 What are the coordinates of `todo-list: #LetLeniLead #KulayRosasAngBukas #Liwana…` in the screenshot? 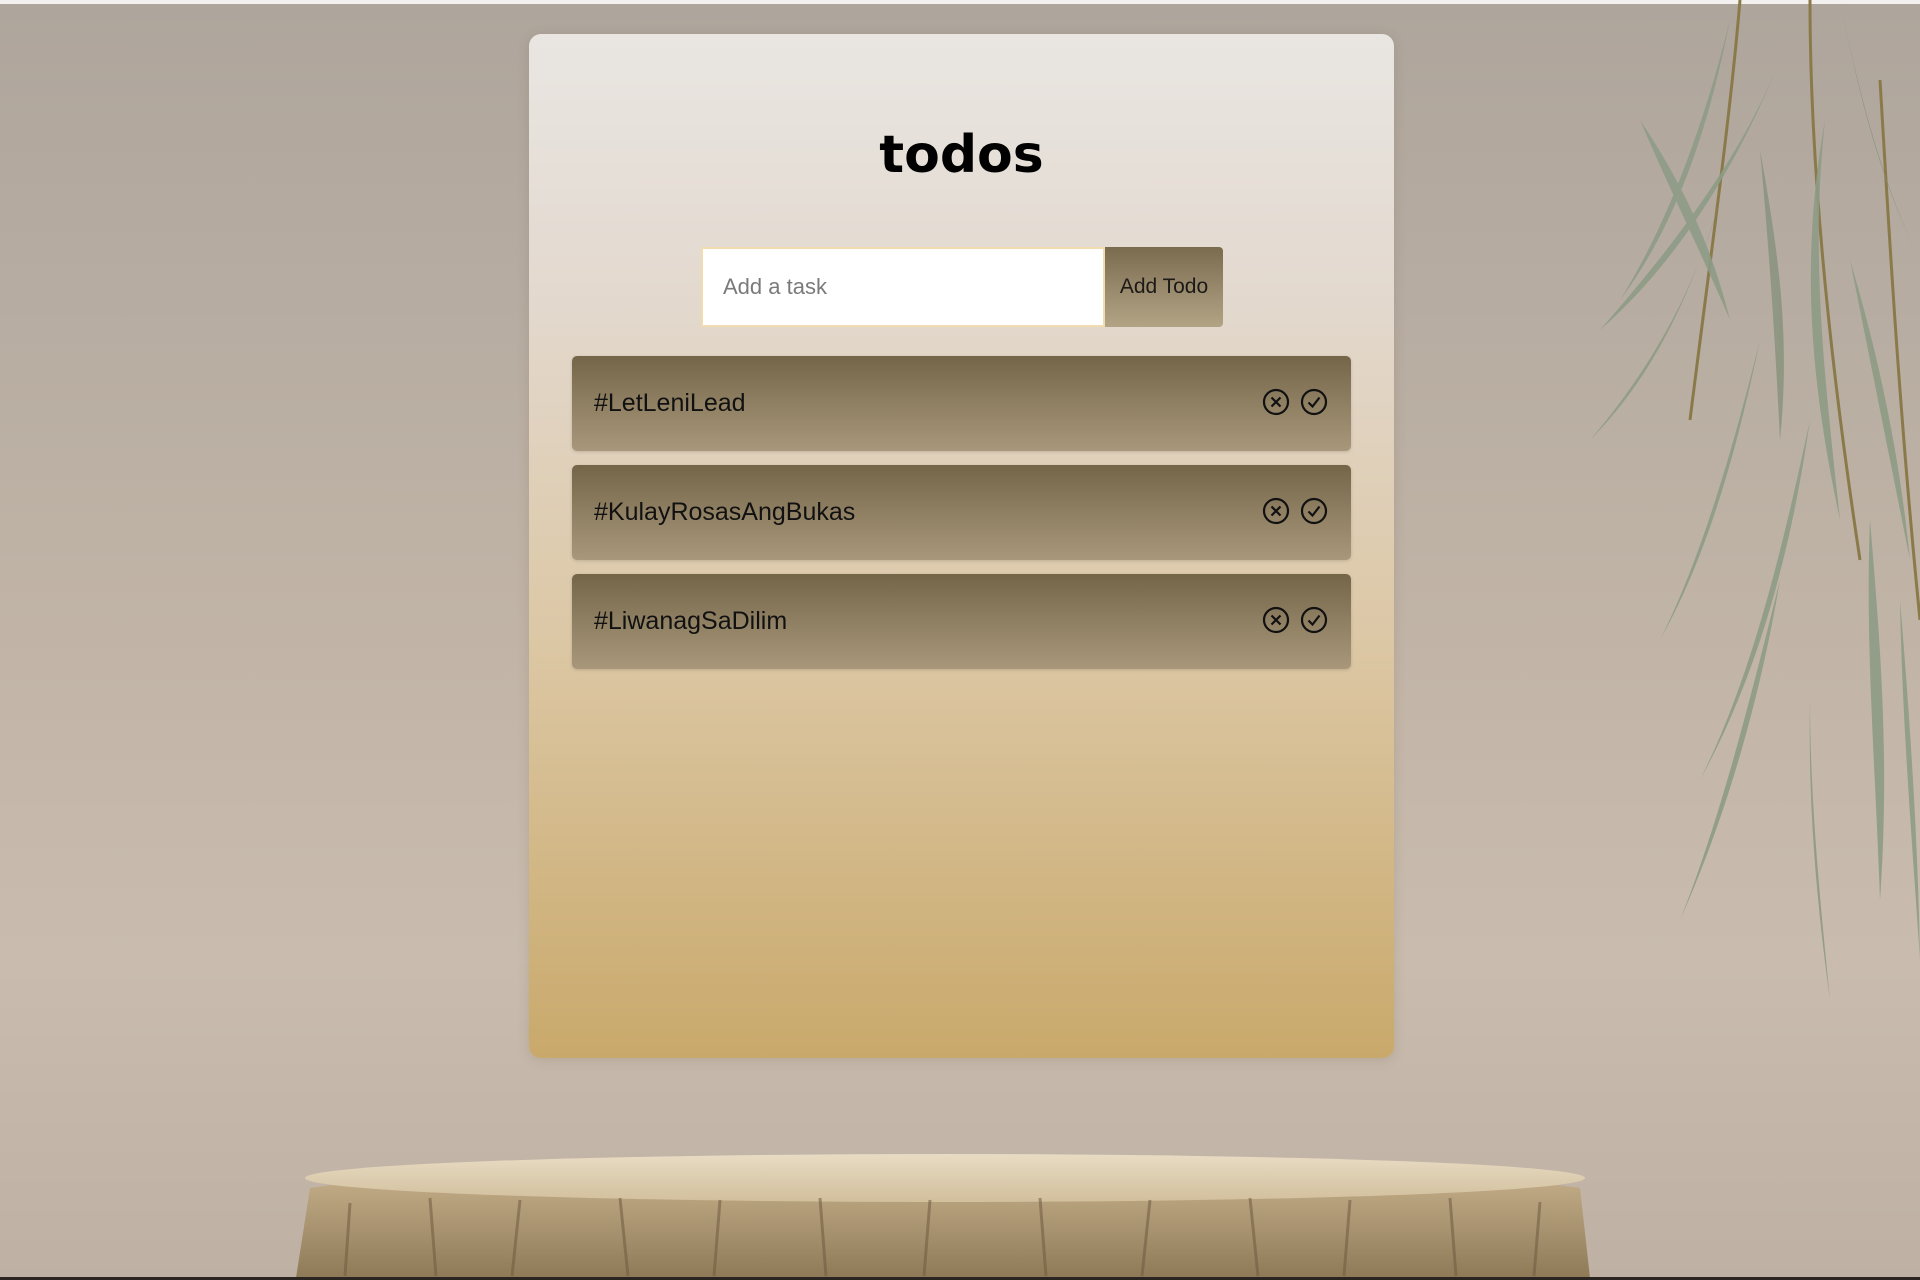 It's located at (961, 519).